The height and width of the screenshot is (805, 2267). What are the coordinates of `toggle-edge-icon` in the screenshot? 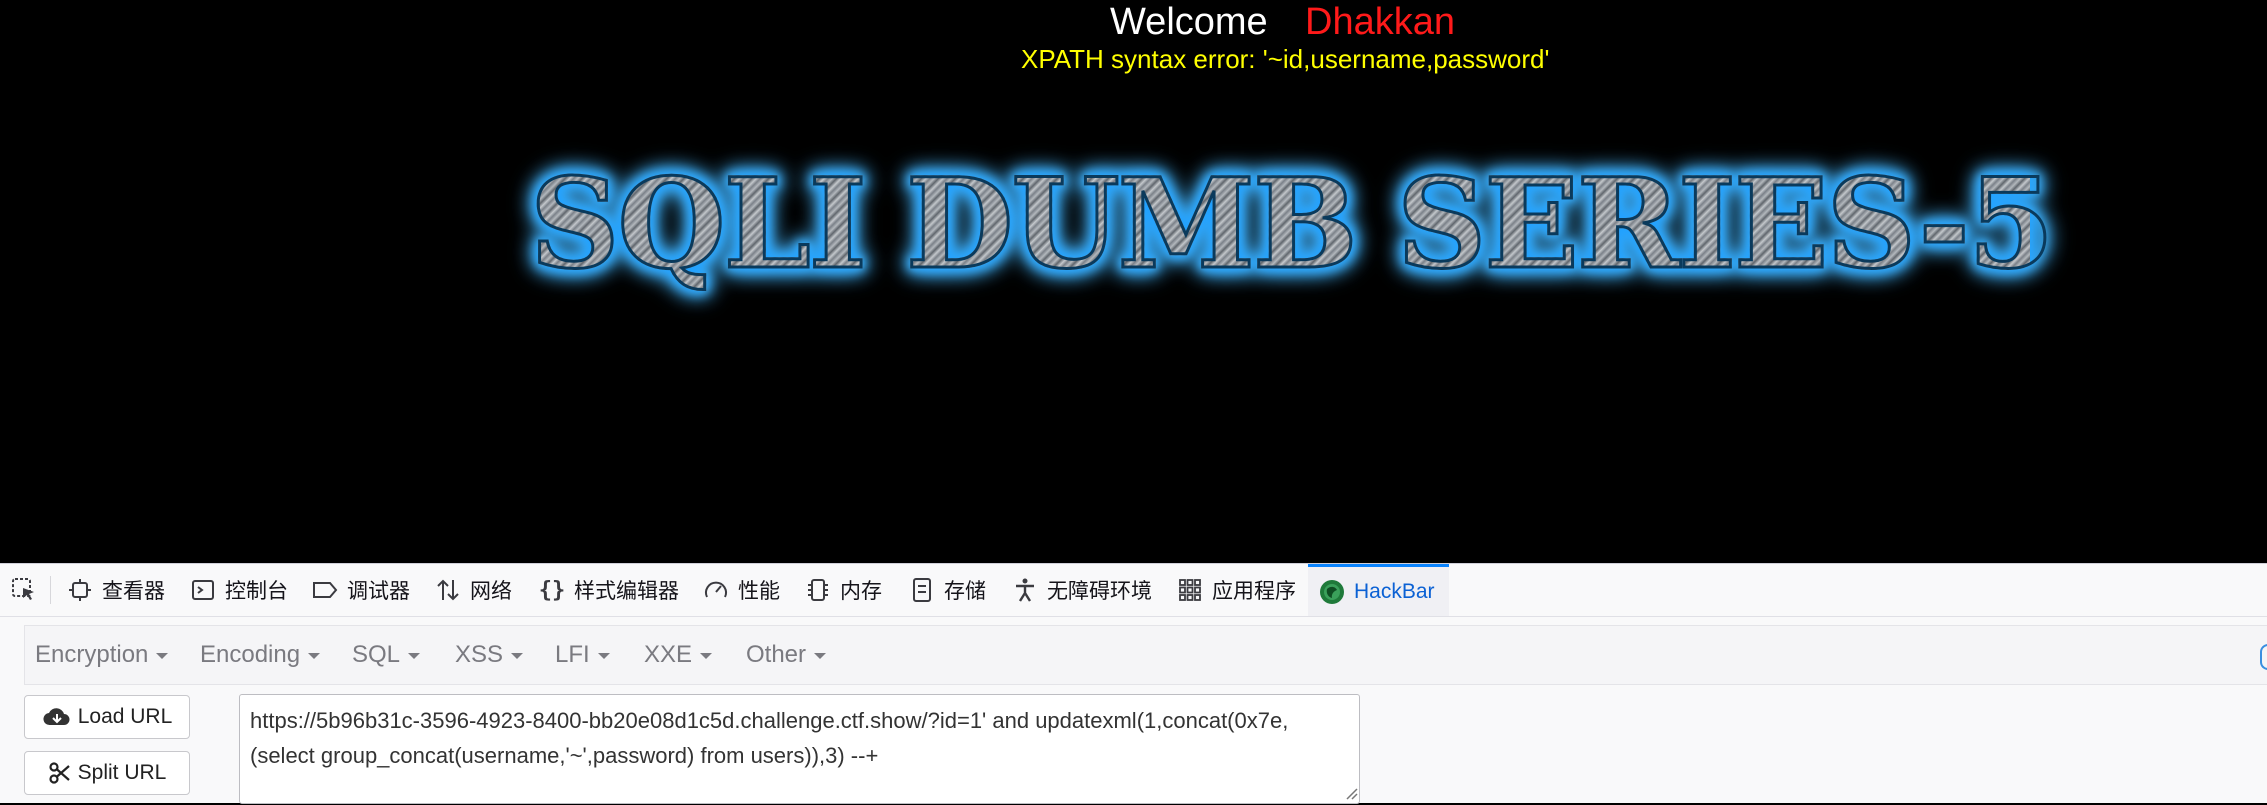 It's located at (2263, 657).